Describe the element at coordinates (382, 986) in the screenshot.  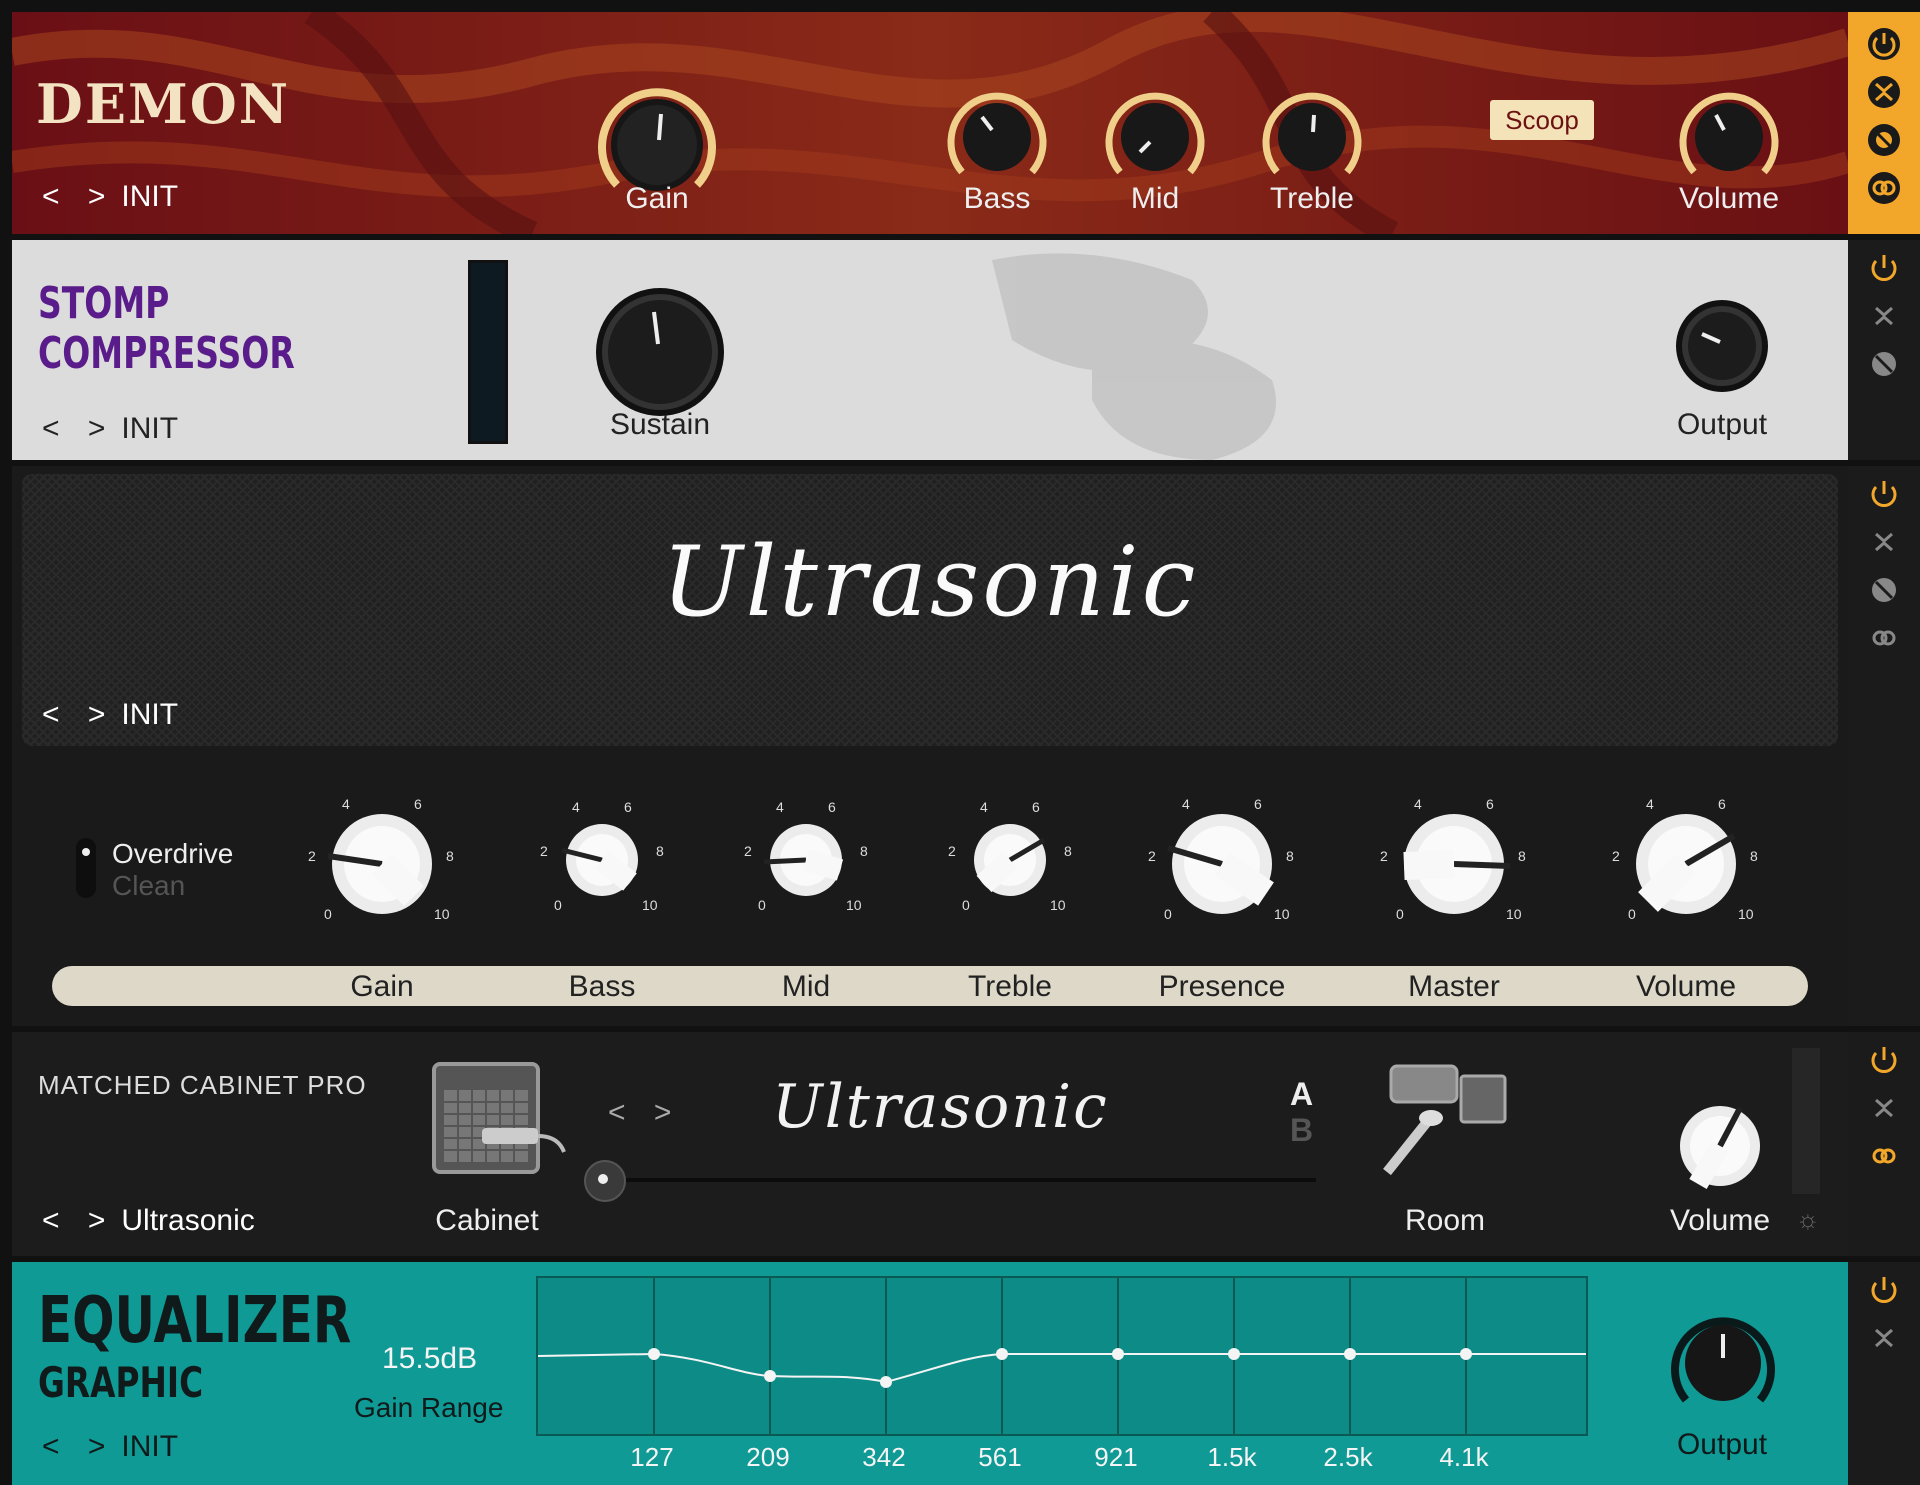
I see `amp-gain-label: Gain` at that location.